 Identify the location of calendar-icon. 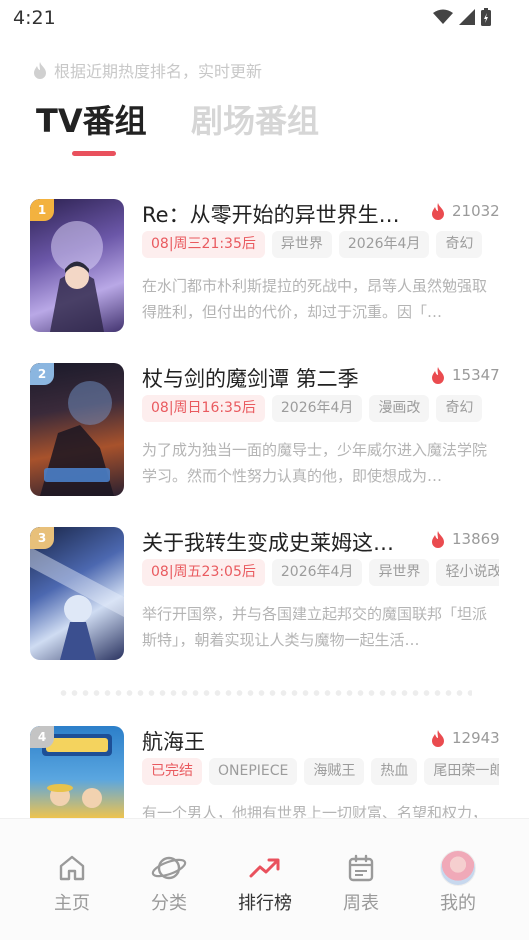
(361, 868).